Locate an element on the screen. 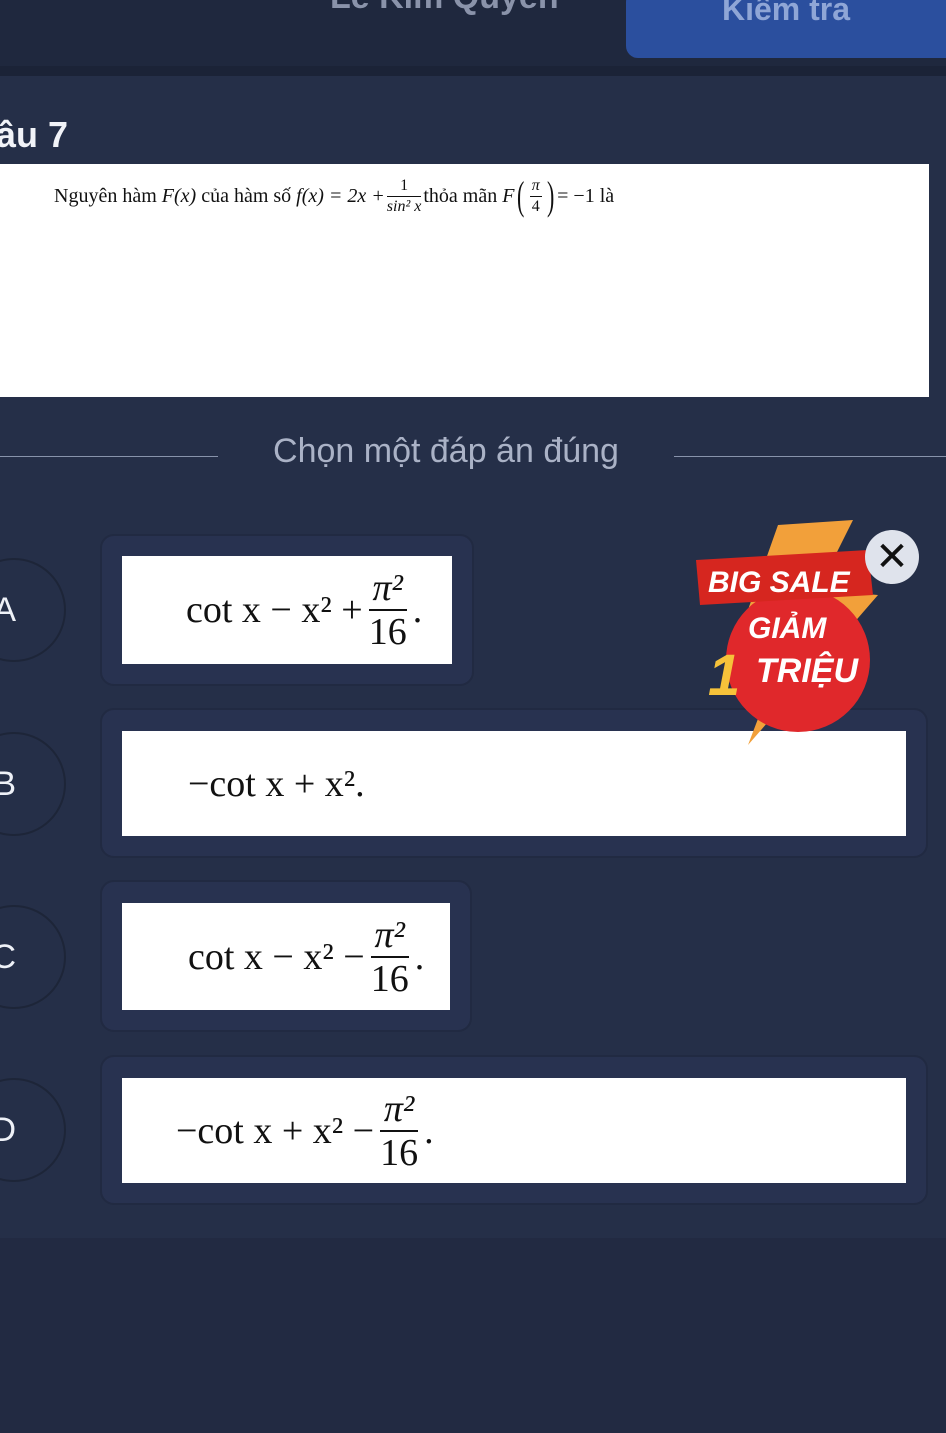 This screenshot has height=1433, width=946. question-cond-rhs: = −1 is located at coordinates (576, 195).